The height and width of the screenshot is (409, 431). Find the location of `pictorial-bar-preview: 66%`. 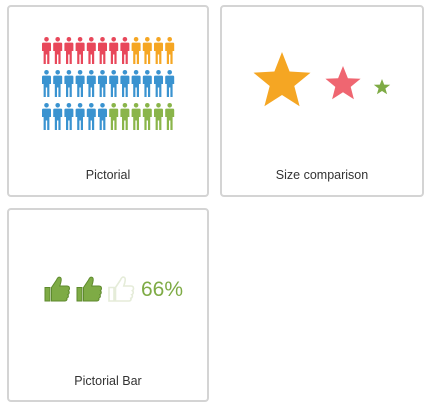

pictorial-bar-preview: 66% is located at coordinates (118, 289).